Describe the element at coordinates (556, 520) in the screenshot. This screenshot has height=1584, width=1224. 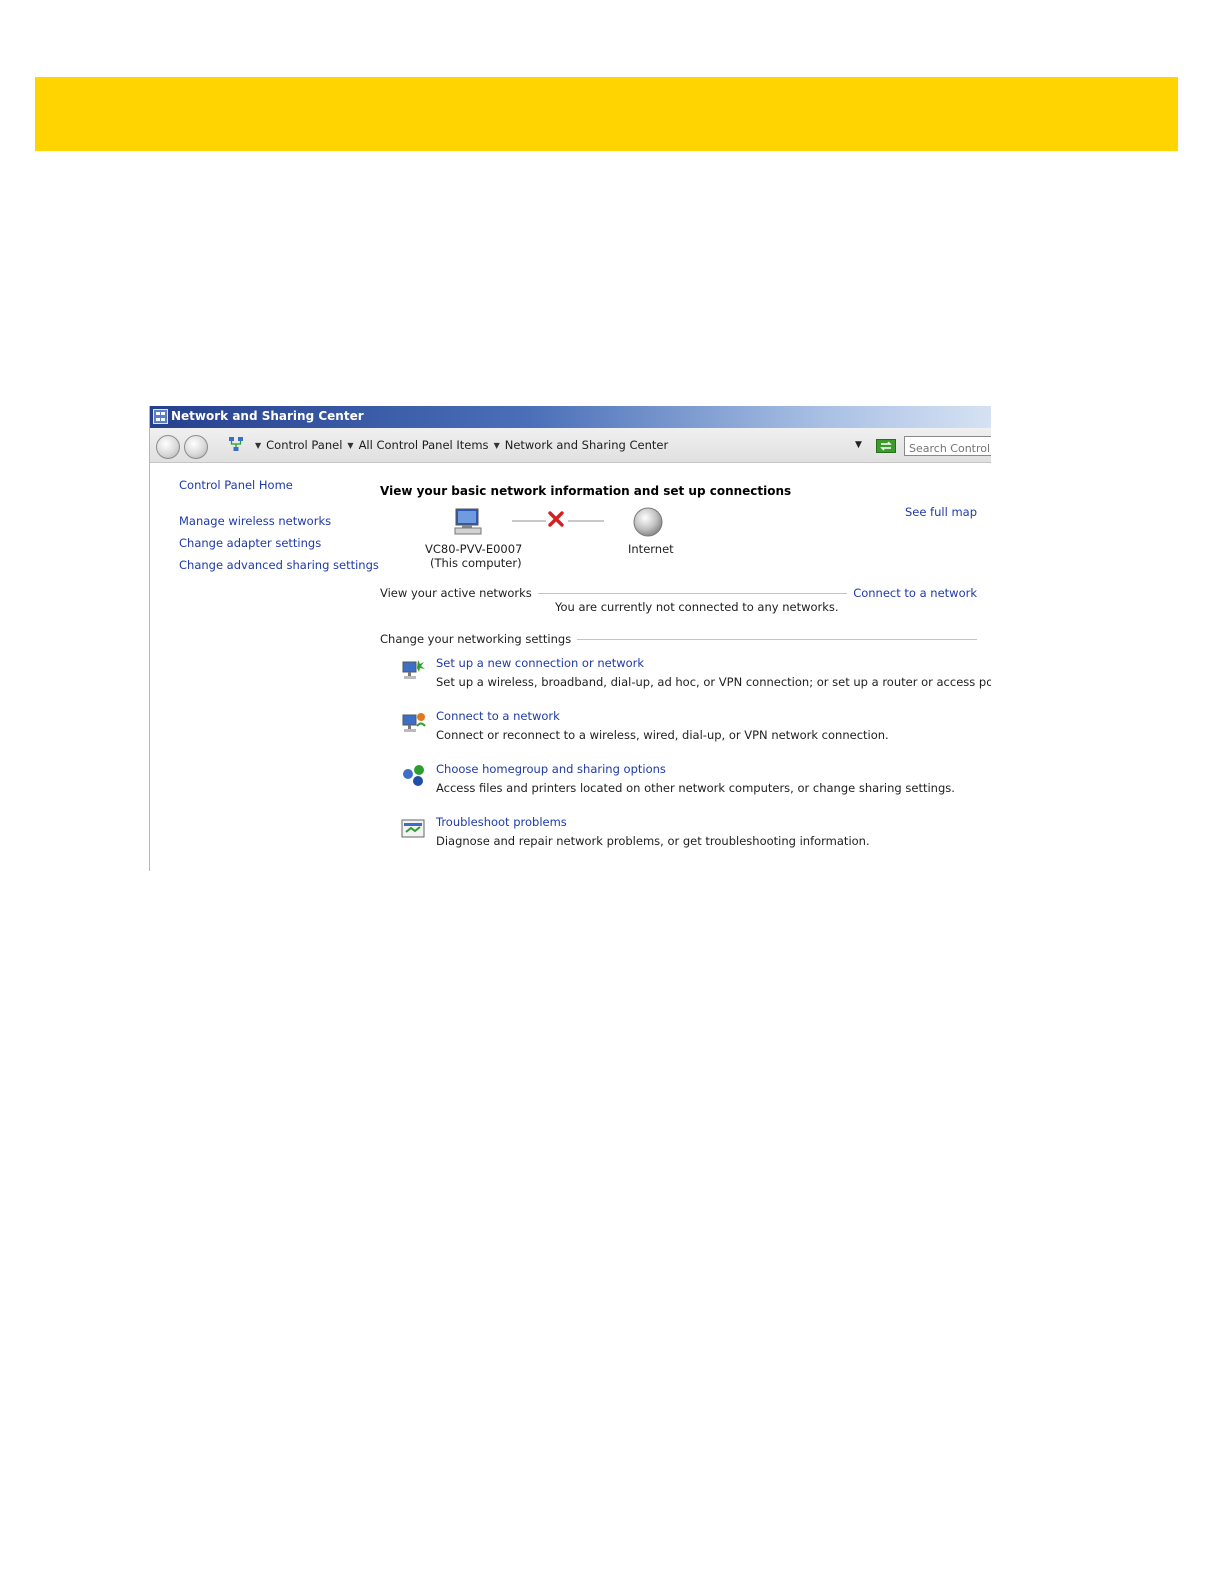
I see `disconnected-x-icon` at that location.